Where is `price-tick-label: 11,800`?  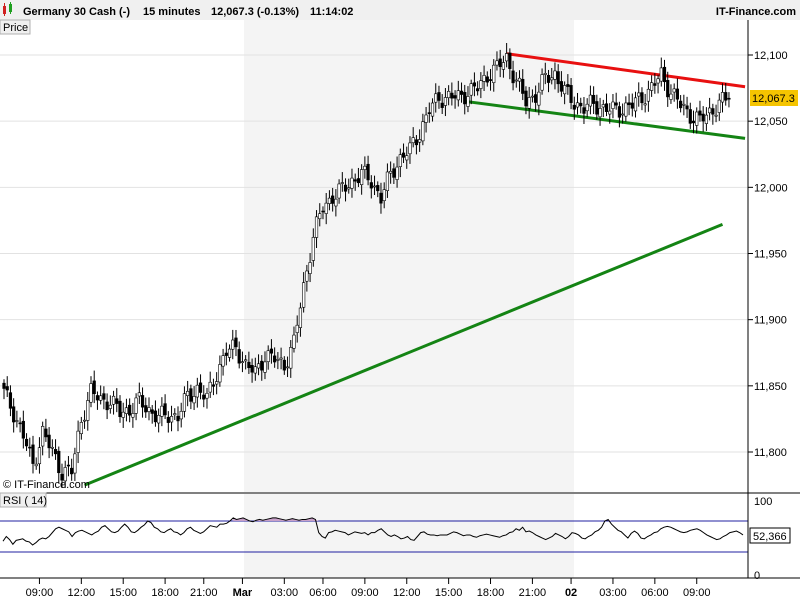
price-tick-label: 11,800 is located at coordinates (770, 453).